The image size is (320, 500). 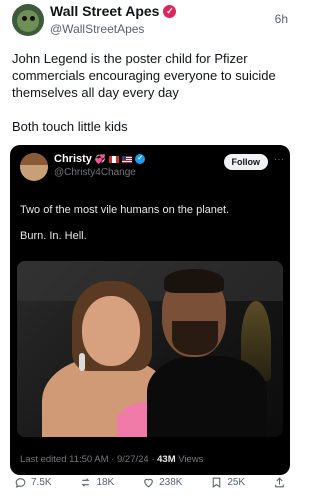 I want to click on quoted-name-text: Christy, so click(x=73, y=159).